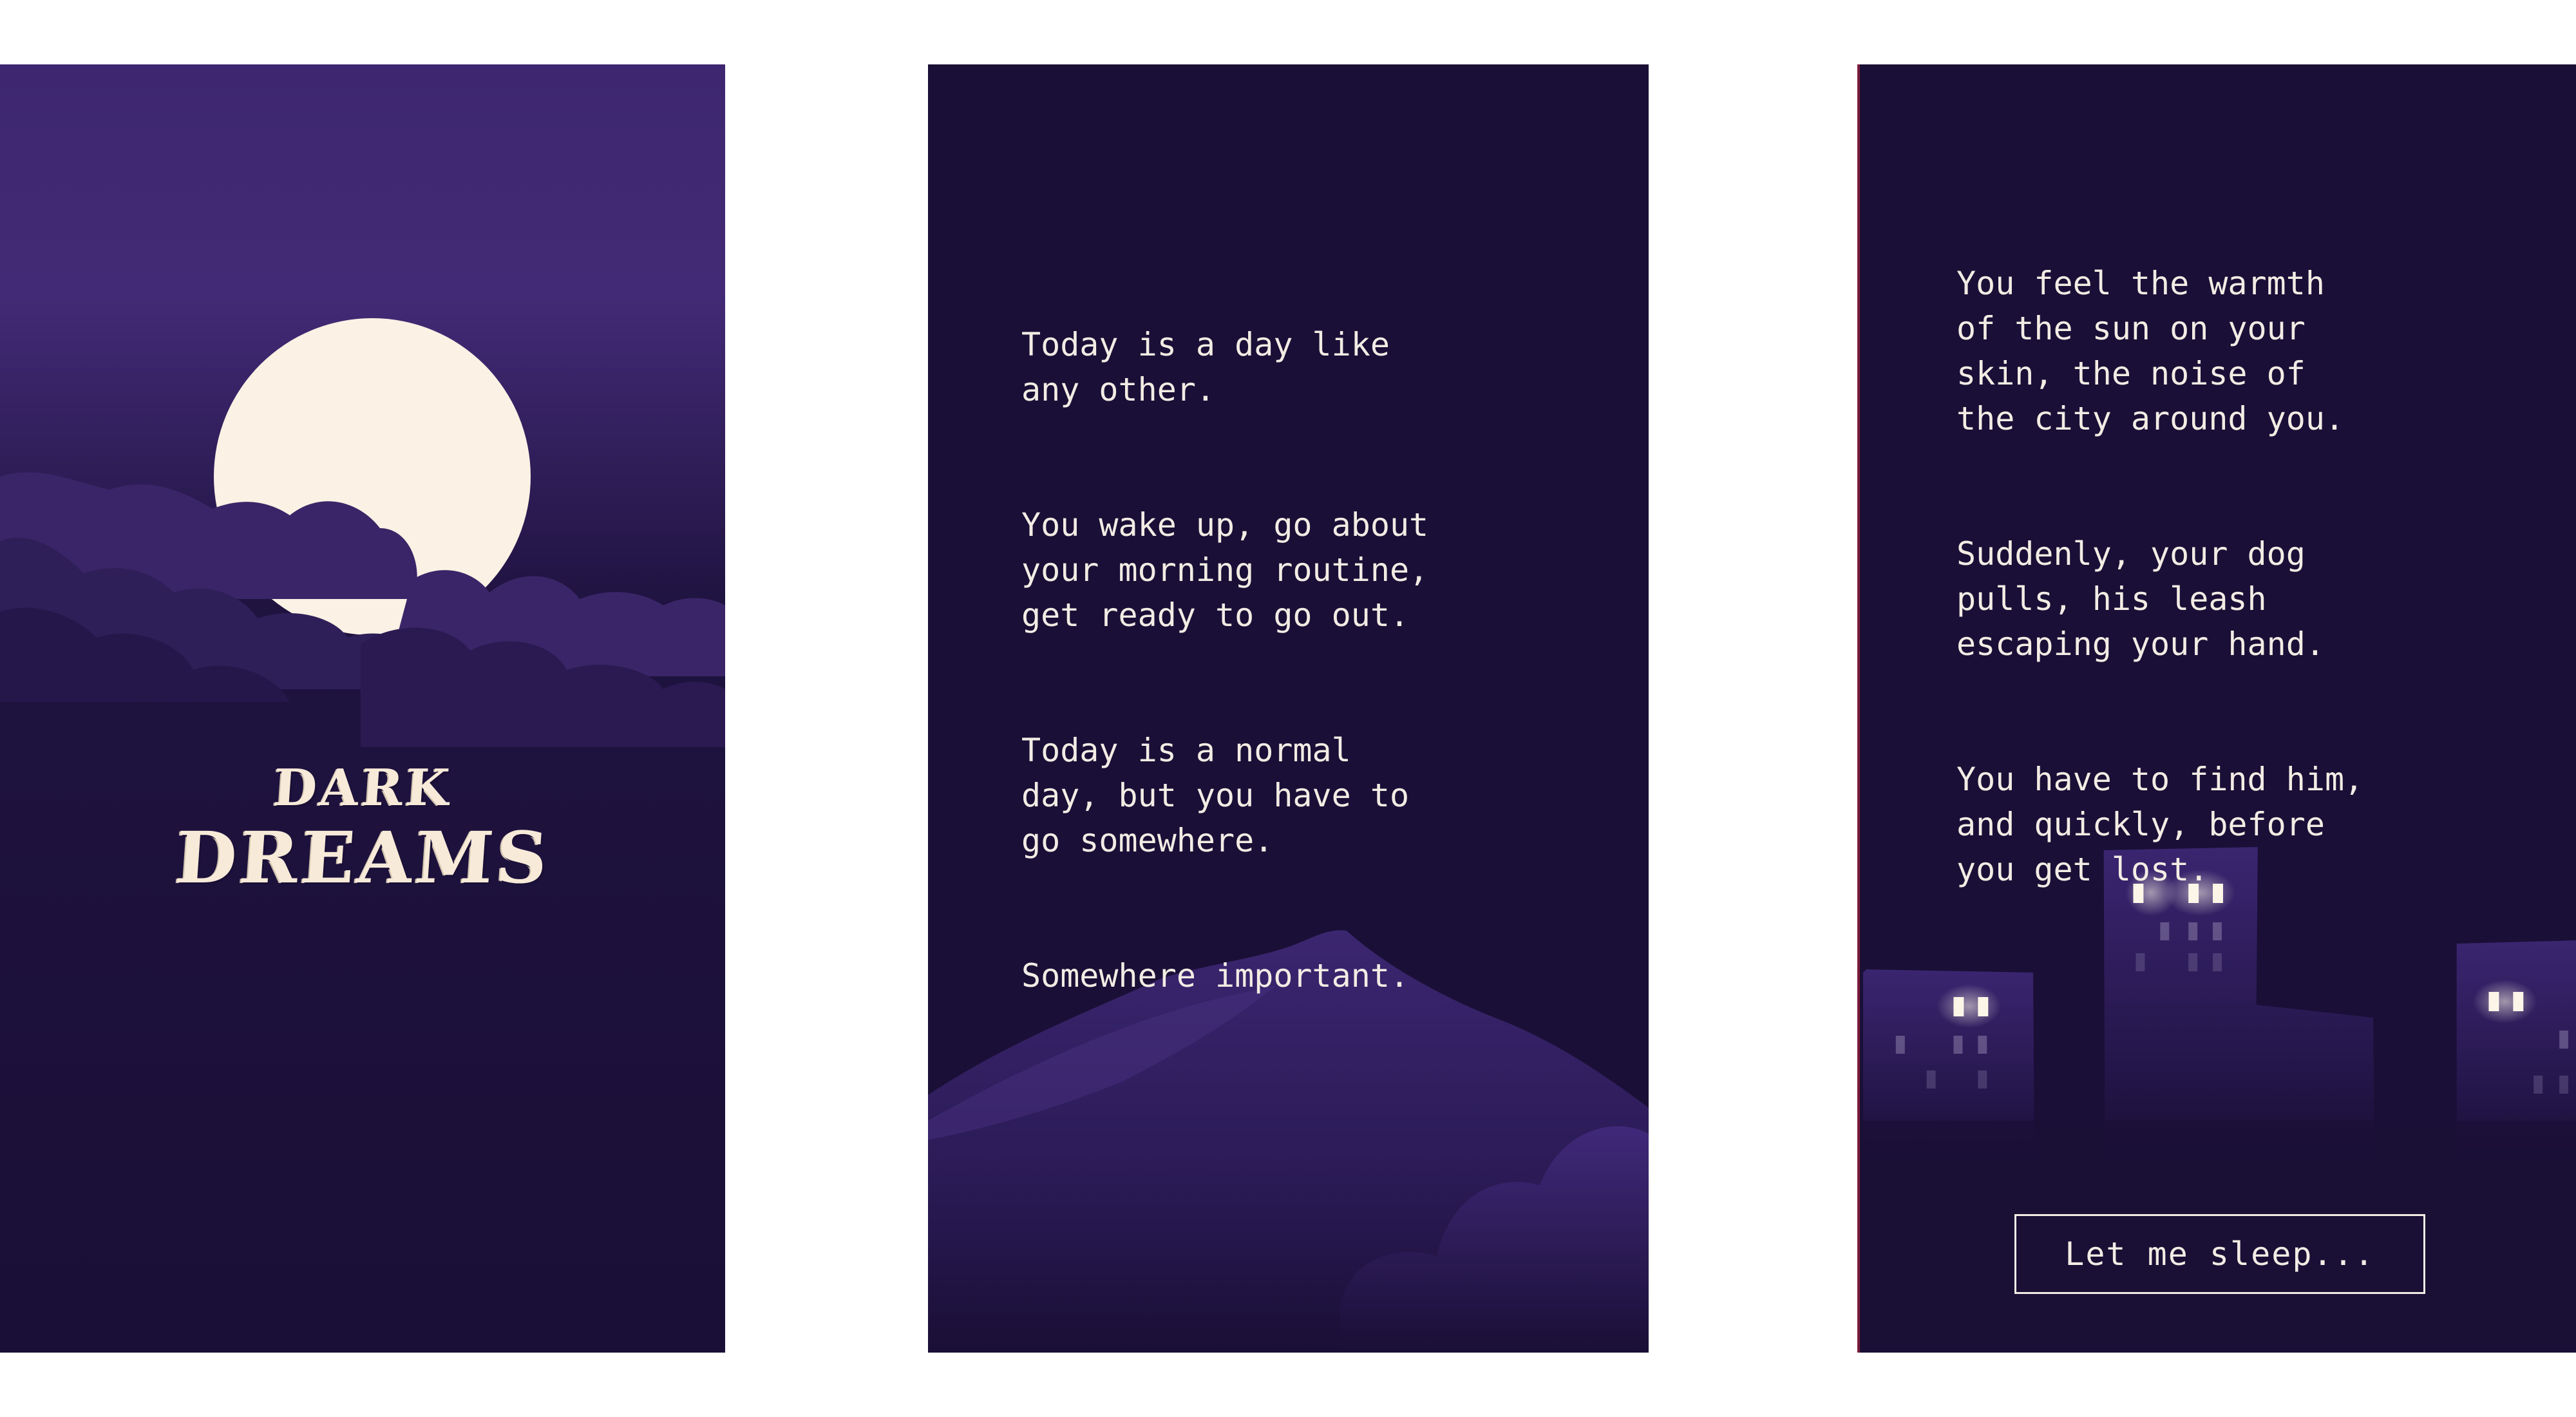  I want to click on title-line-1: DARK, so click(363, 788).